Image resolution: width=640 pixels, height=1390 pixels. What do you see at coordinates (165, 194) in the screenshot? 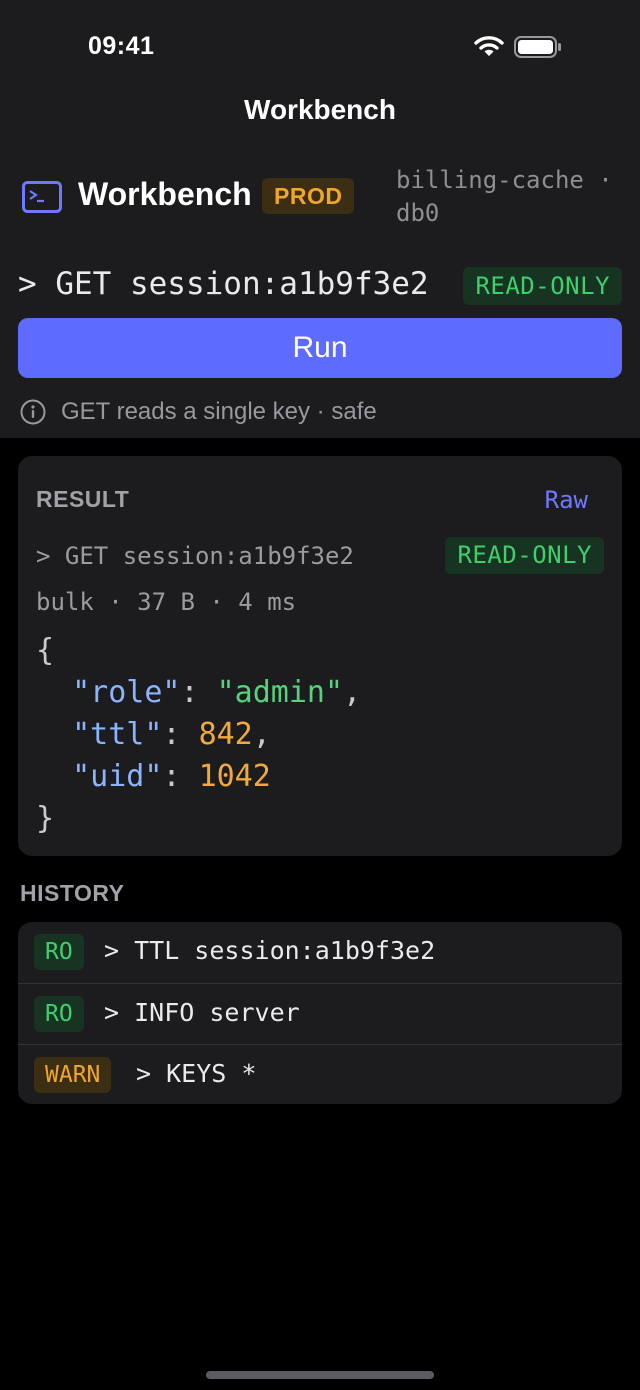
I see `app-name: Workbench` at bounding box center [165, 194].